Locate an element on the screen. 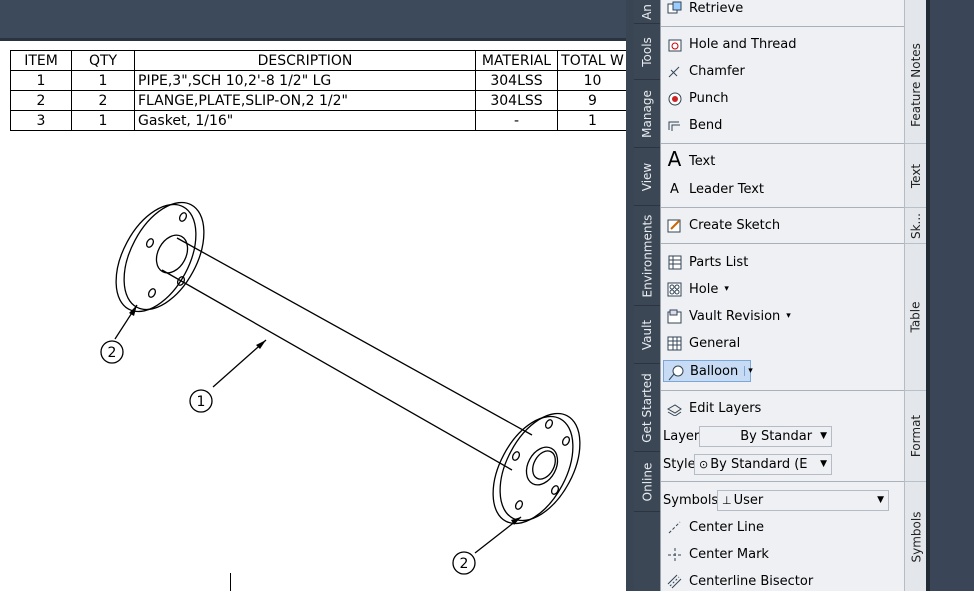  vault-revision-label: Vault Revision is located at coordinates (735, 316).